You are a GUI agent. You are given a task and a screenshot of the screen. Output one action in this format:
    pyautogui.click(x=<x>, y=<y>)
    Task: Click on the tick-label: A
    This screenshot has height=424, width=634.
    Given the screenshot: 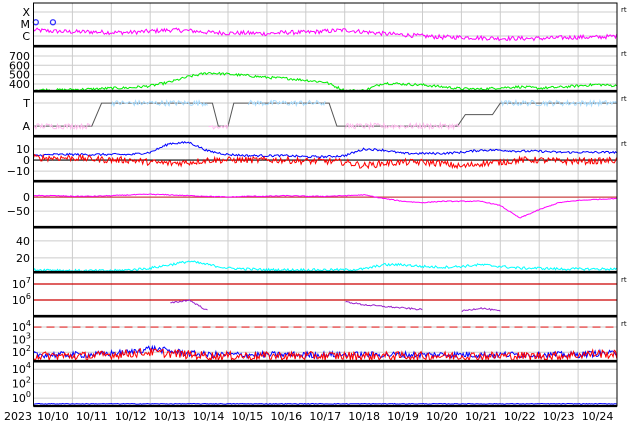 What is the action you would take?
    pyautogui.click(x=26, y=126)
    